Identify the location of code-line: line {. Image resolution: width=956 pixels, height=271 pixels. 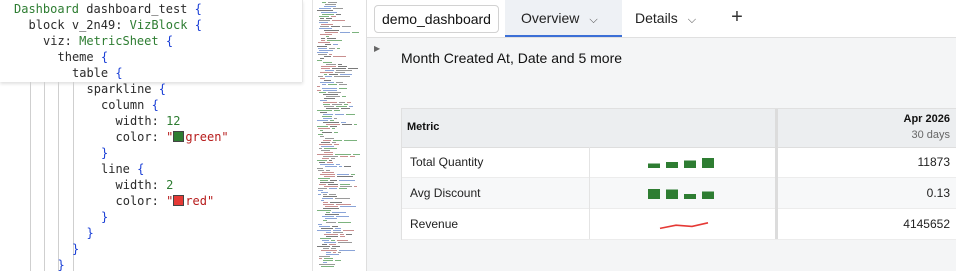
(122, 169).